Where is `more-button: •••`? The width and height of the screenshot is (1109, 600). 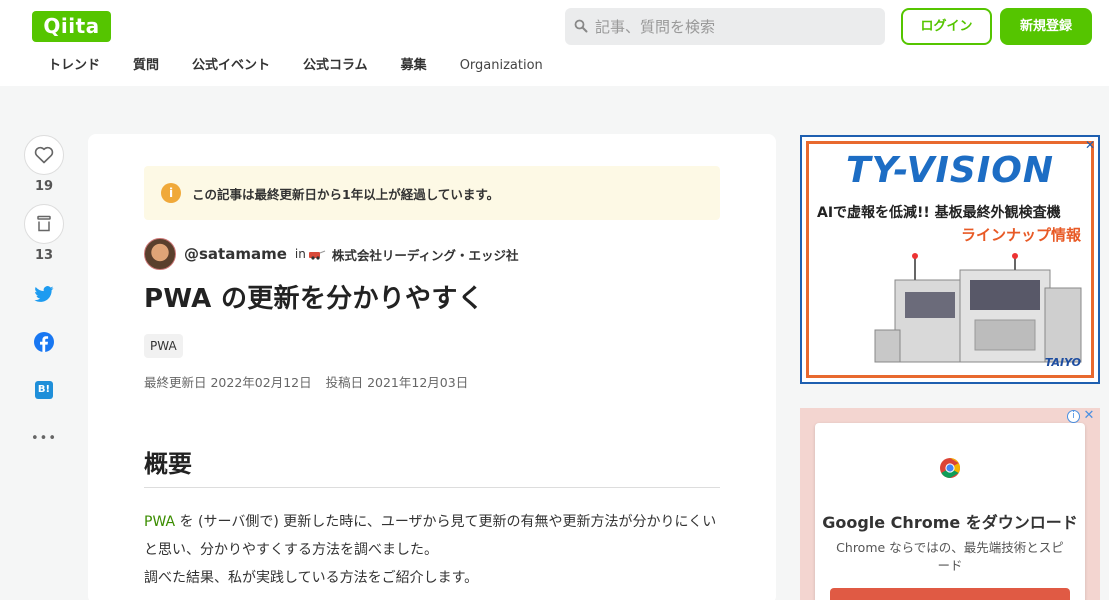
more-button: ••• is located at coordinates (44, 438).